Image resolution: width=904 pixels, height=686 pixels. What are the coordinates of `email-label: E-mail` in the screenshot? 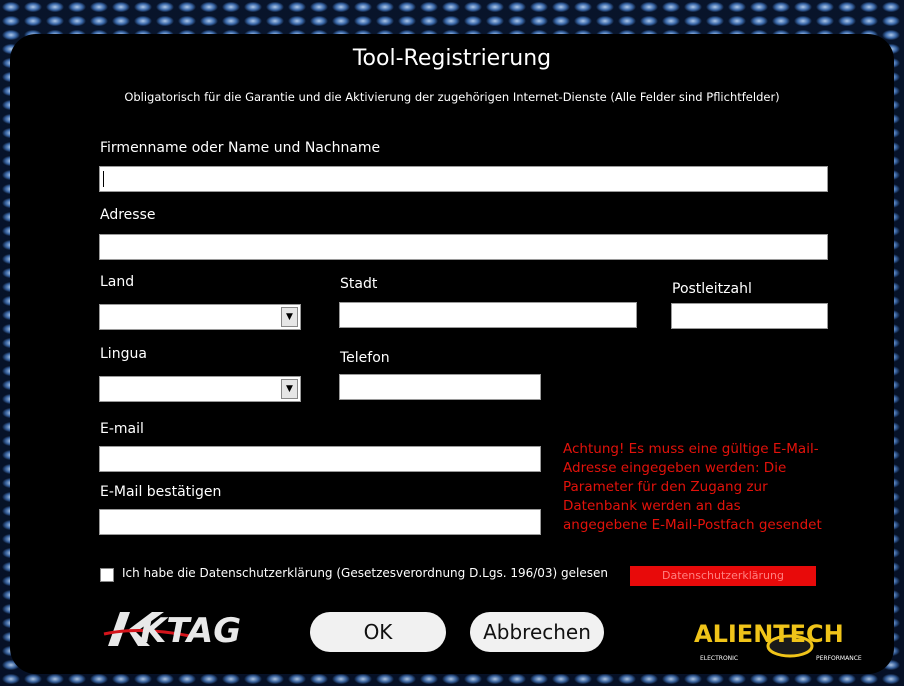 It's located at (122, 429).